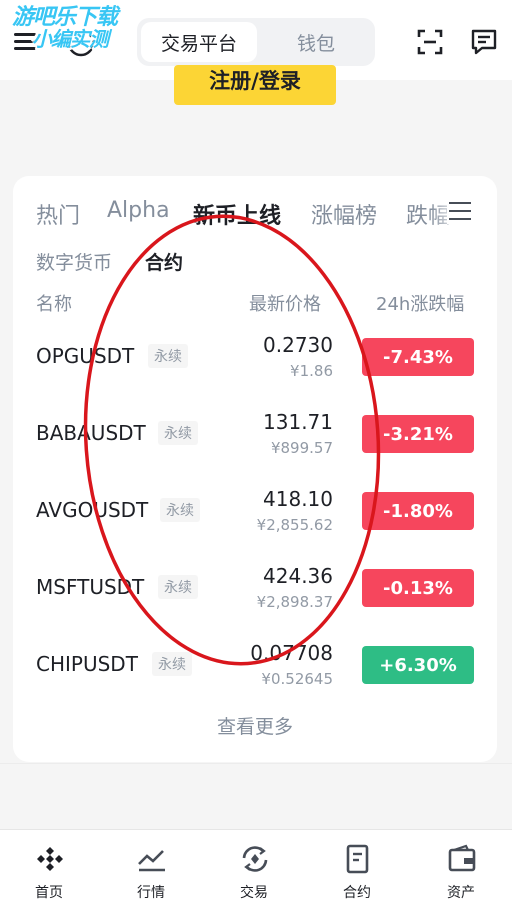 The height and width of the screenshot is (899, 512). I want to click on change-badge: +6.30%, so click(418, 665).